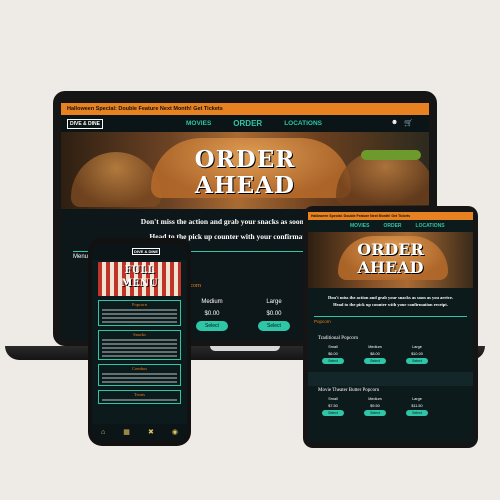 The width and height of the screenshot is (500, 500). I want to click on top-nav: MOVIES ORDER LOCATIONS, so click(390, 226).